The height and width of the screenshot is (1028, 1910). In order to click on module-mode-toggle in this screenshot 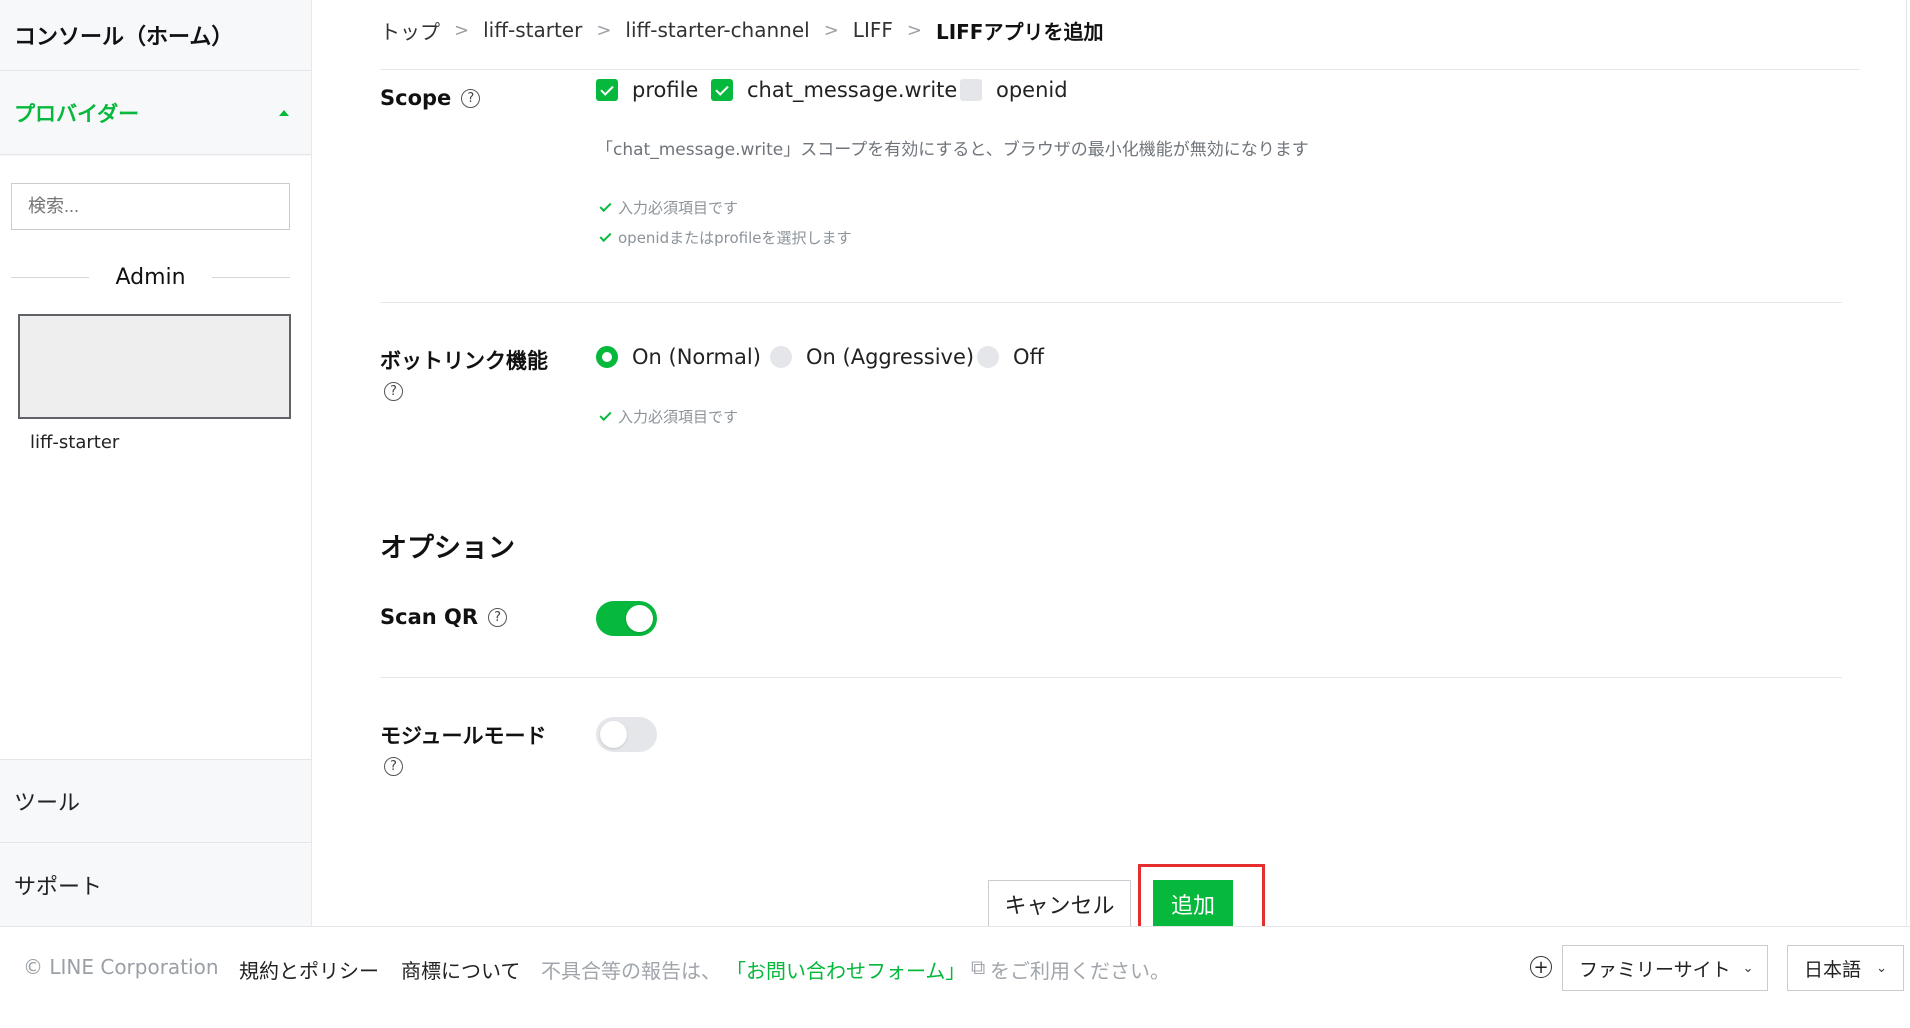, I will do `click(626, 734)`.